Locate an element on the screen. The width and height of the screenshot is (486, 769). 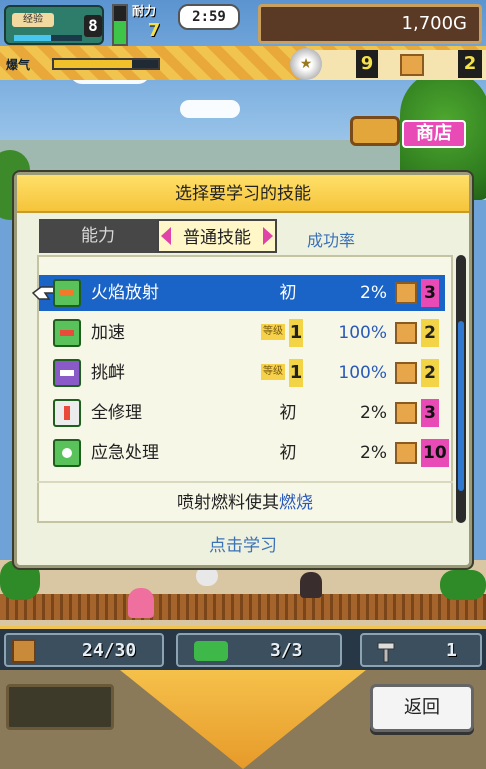
skill-row: 加速 等级 1 100% 2 is located at coordinates (242, 333).